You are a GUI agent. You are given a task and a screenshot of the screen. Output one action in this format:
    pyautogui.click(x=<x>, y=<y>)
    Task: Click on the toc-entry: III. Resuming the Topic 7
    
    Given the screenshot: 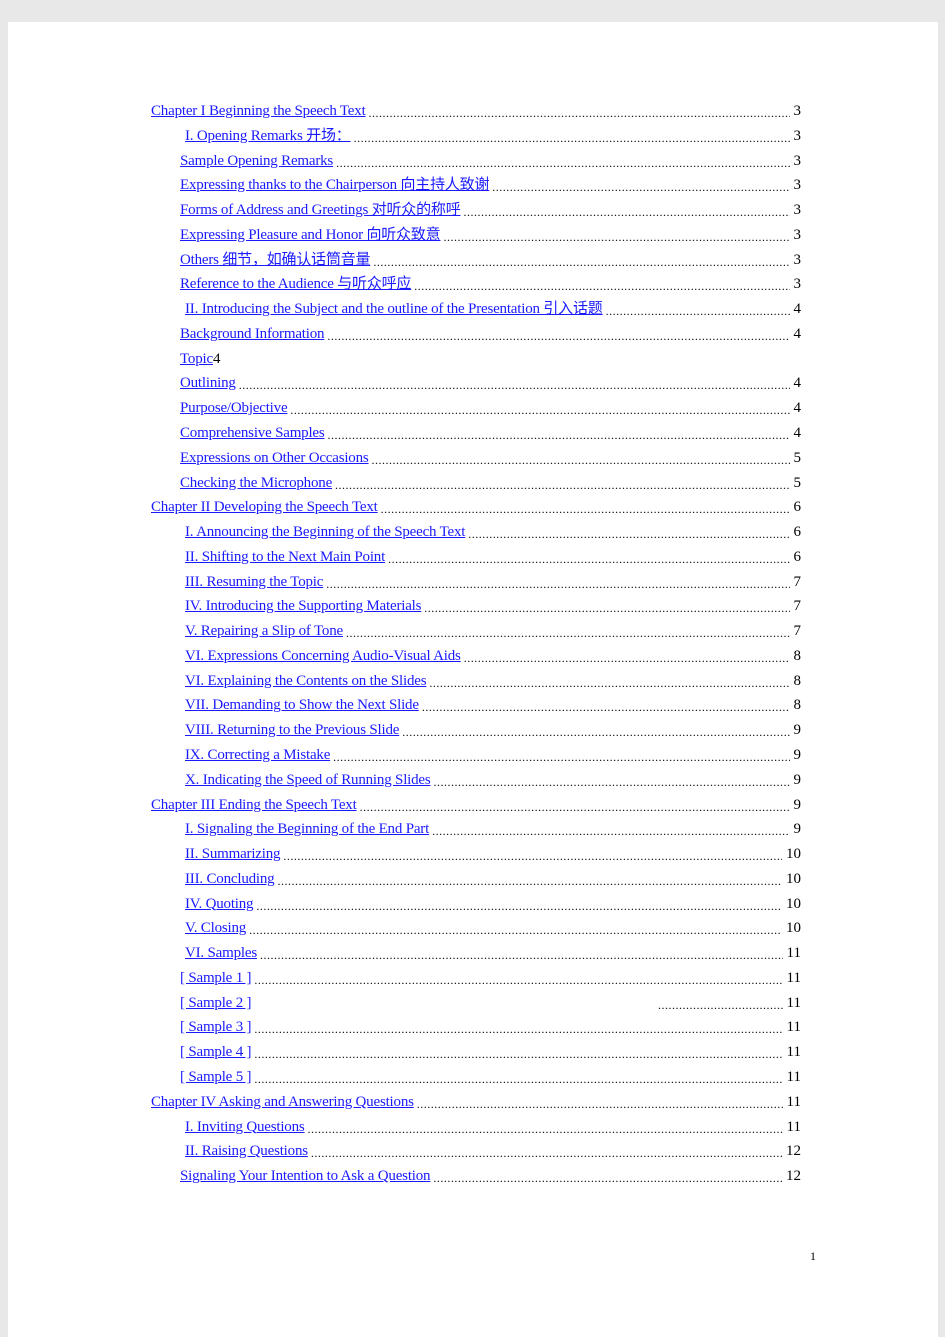 What is the action you would take?
    pyautogui.click(x=493, y=581)
    